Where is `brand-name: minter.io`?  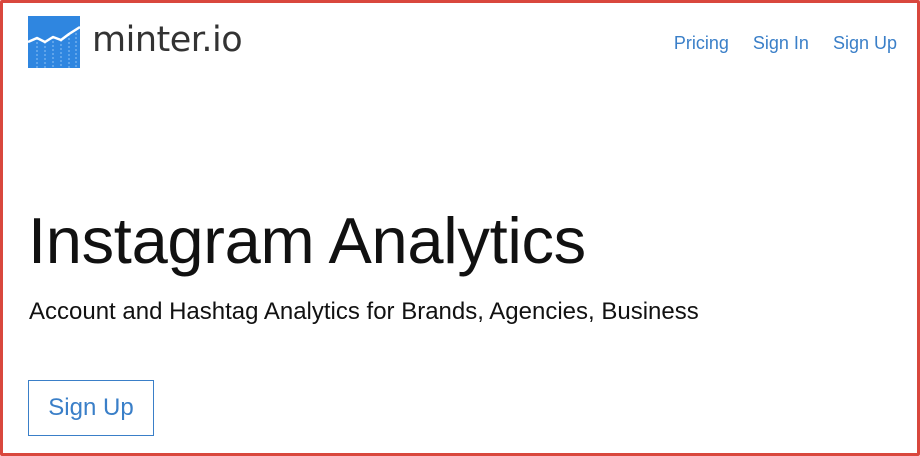 brand-name: minter.io is located at coordinates (167, 40).